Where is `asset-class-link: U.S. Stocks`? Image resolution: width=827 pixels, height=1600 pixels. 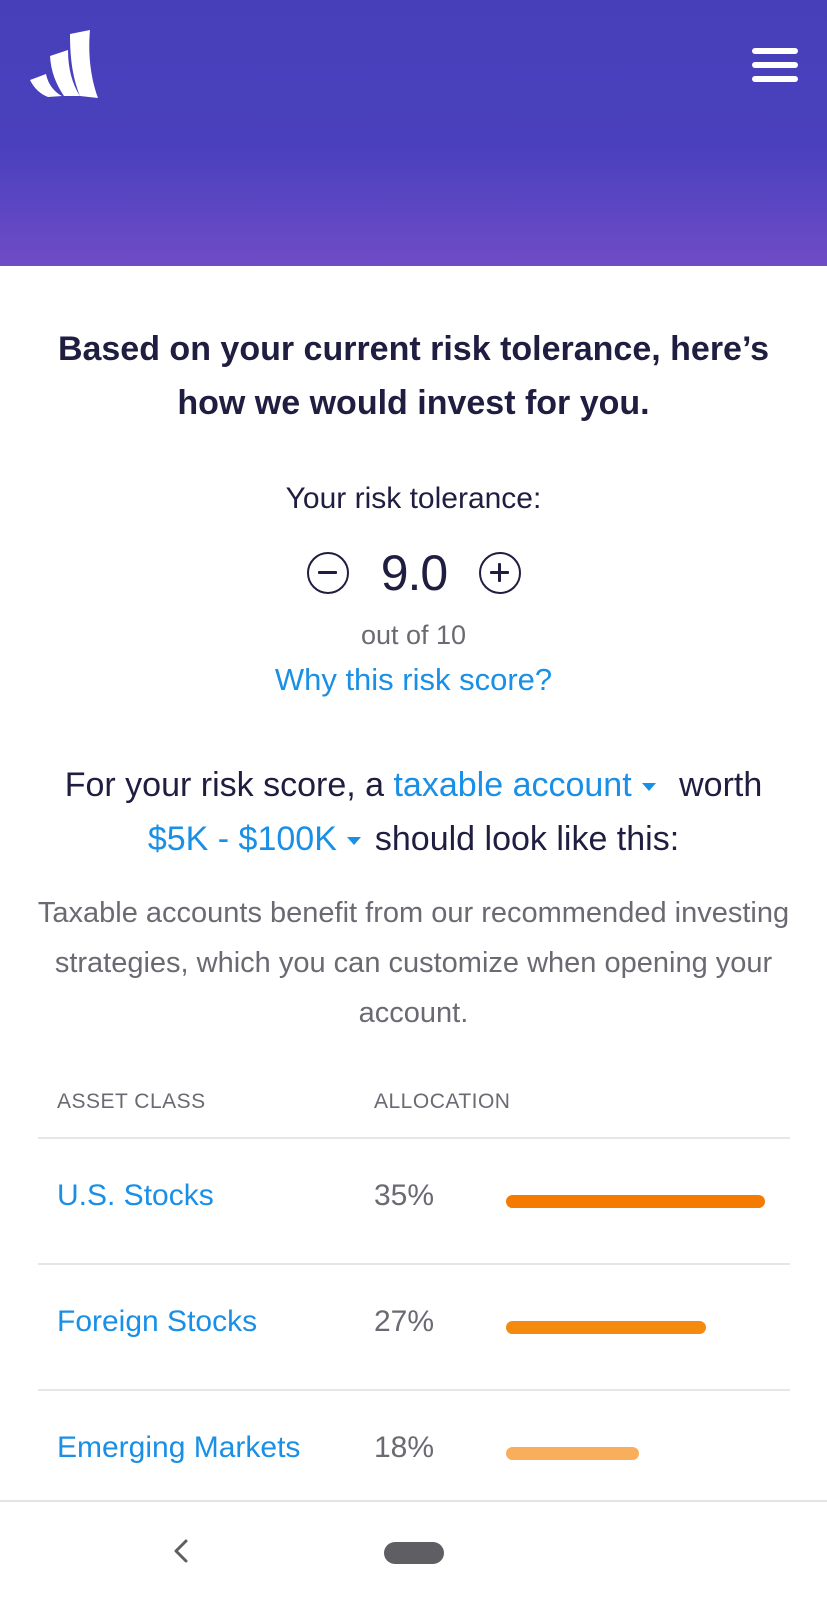
asset-class-link: U.S. Stocks is located at coordinates (135, 1196).